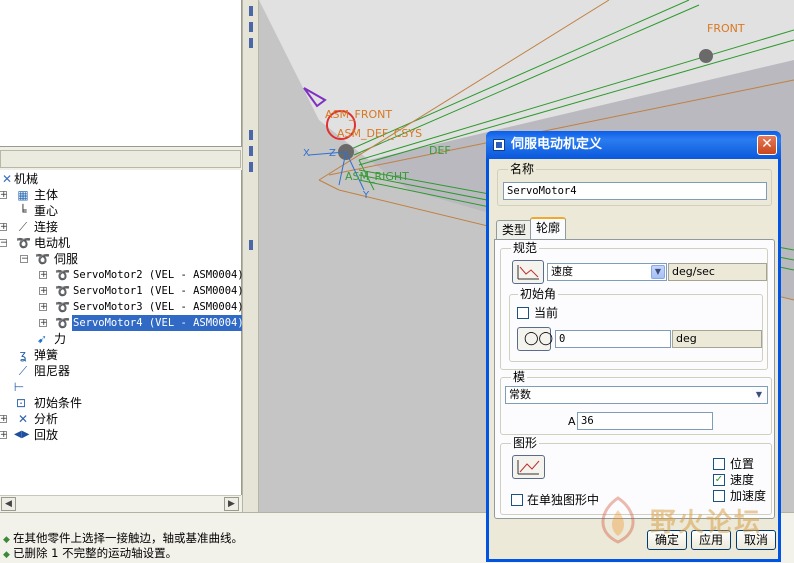 This screenshot has width=794, height=563. Describe the element at coordinates (525, 248) in the screenshot. I see `spec-label: 规范` at that location.